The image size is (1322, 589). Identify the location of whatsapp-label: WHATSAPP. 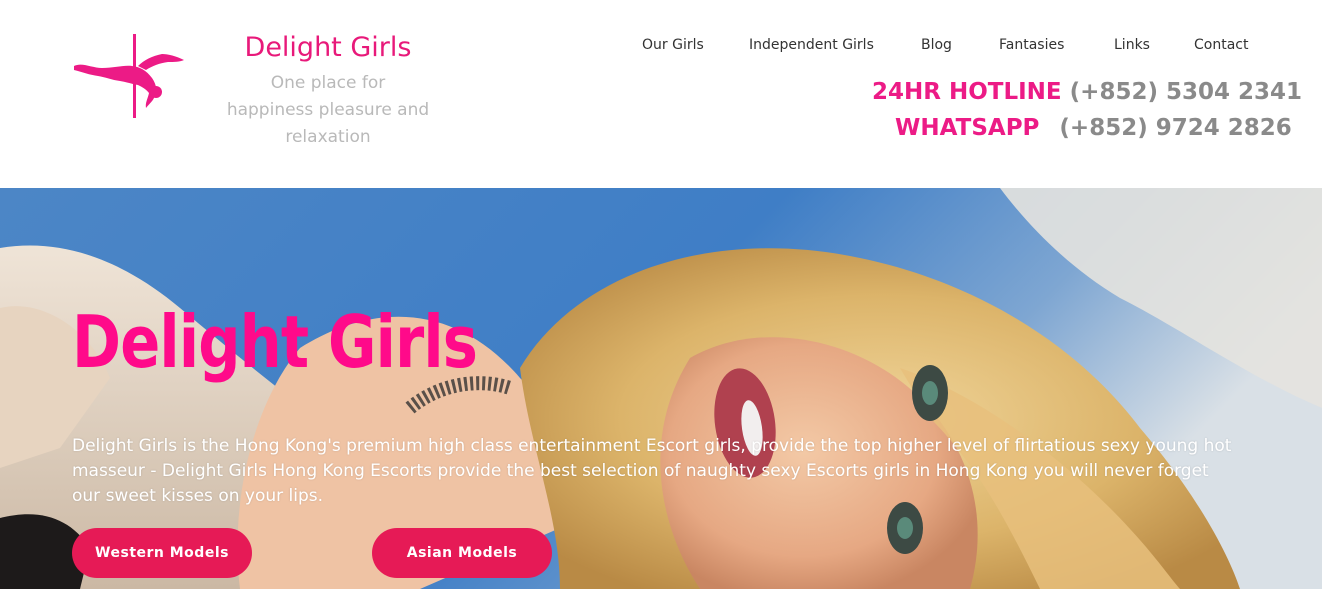
(967, 128).